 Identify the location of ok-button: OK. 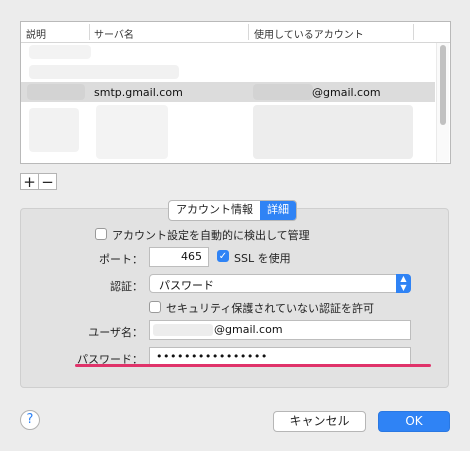
(414, 421).